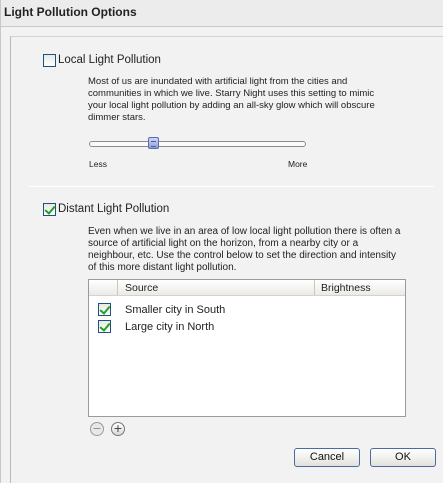 This screenshot has width=443, height=483. What do you see at coordinates (49, 209) in the screenshot?
I see `distant-light-pollution-checkbox` at bounding box center [49, 209].